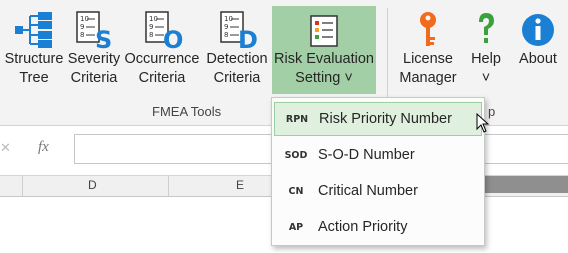 The width and height of the screenshot is (568, 253). I want to click on info-icon, so click(538, 28).